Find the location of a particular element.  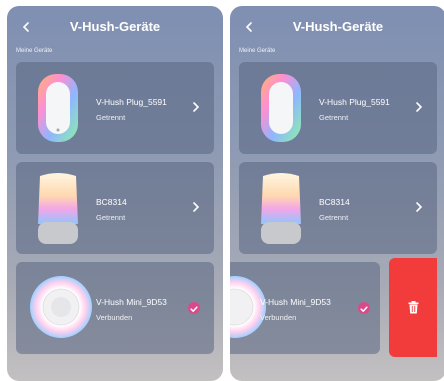

trash-icon is located at coordinates (413, 307).